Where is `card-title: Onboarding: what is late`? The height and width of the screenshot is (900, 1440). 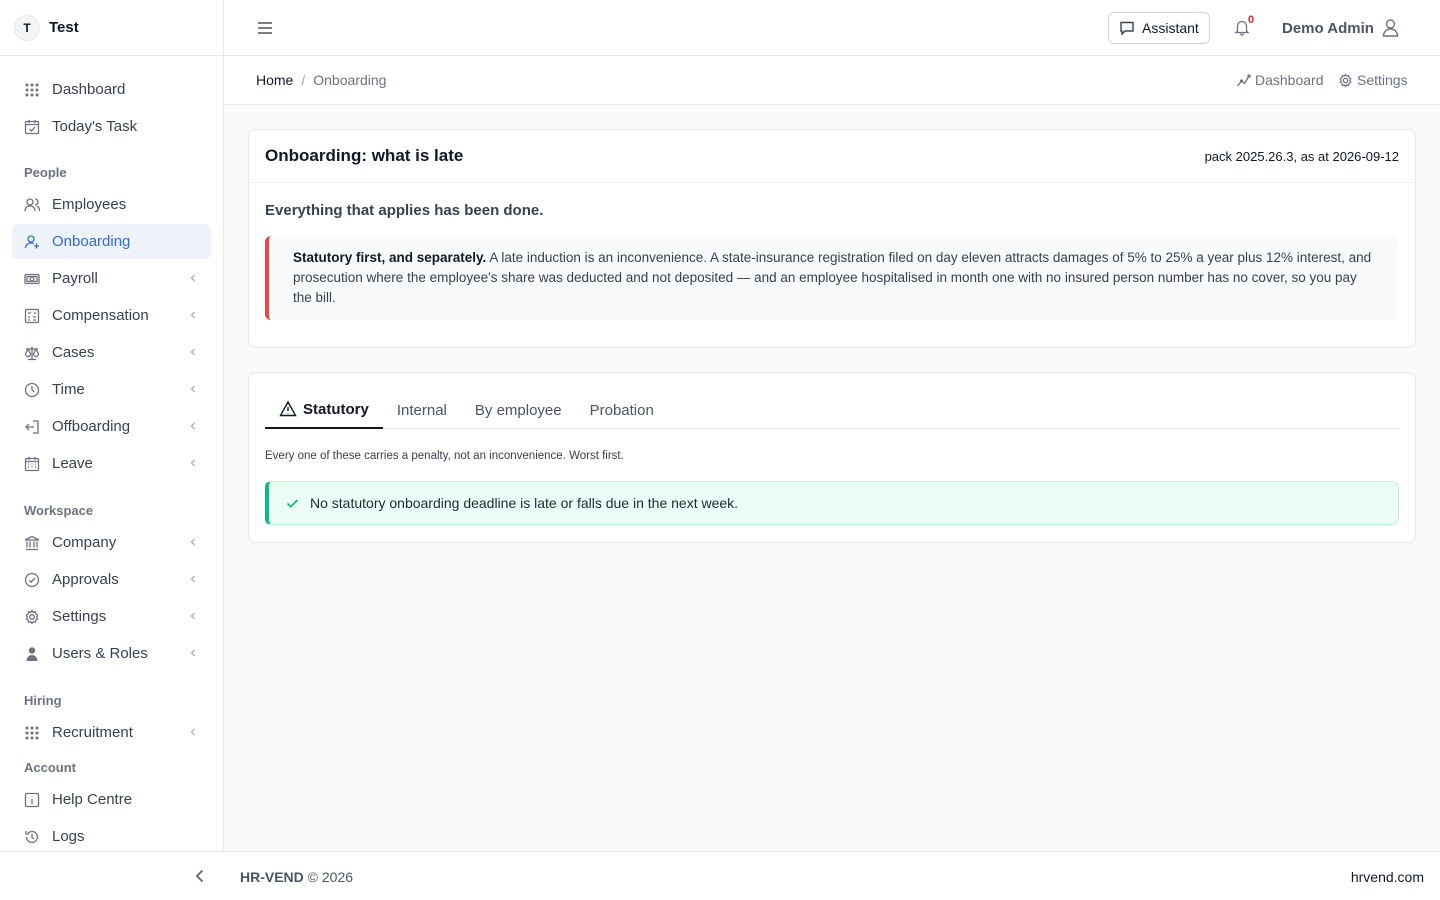 card-title: Onboarding: what is late is located at coordinates (364, 155).